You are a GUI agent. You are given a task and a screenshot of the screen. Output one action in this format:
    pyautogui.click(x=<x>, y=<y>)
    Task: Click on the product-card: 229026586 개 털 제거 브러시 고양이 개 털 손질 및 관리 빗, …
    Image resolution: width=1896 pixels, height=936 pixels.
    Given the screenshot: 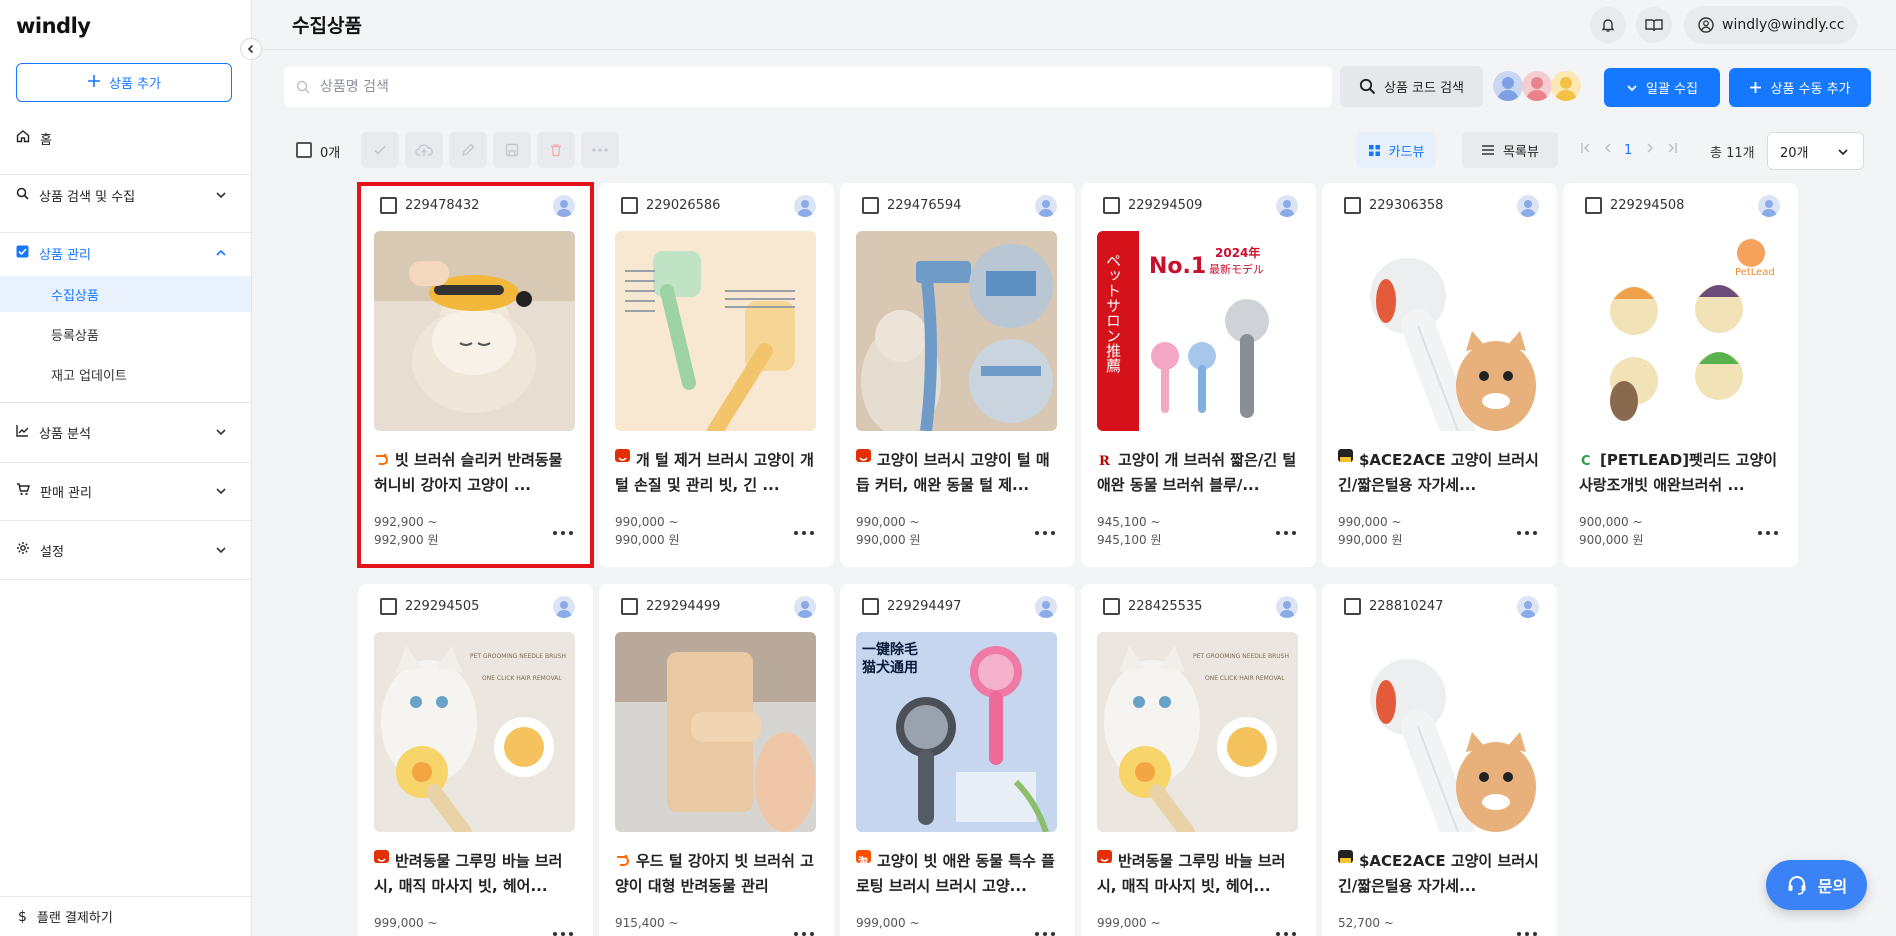 What is the action you would take?
    pyautogui.click(x=716, y=375)
    